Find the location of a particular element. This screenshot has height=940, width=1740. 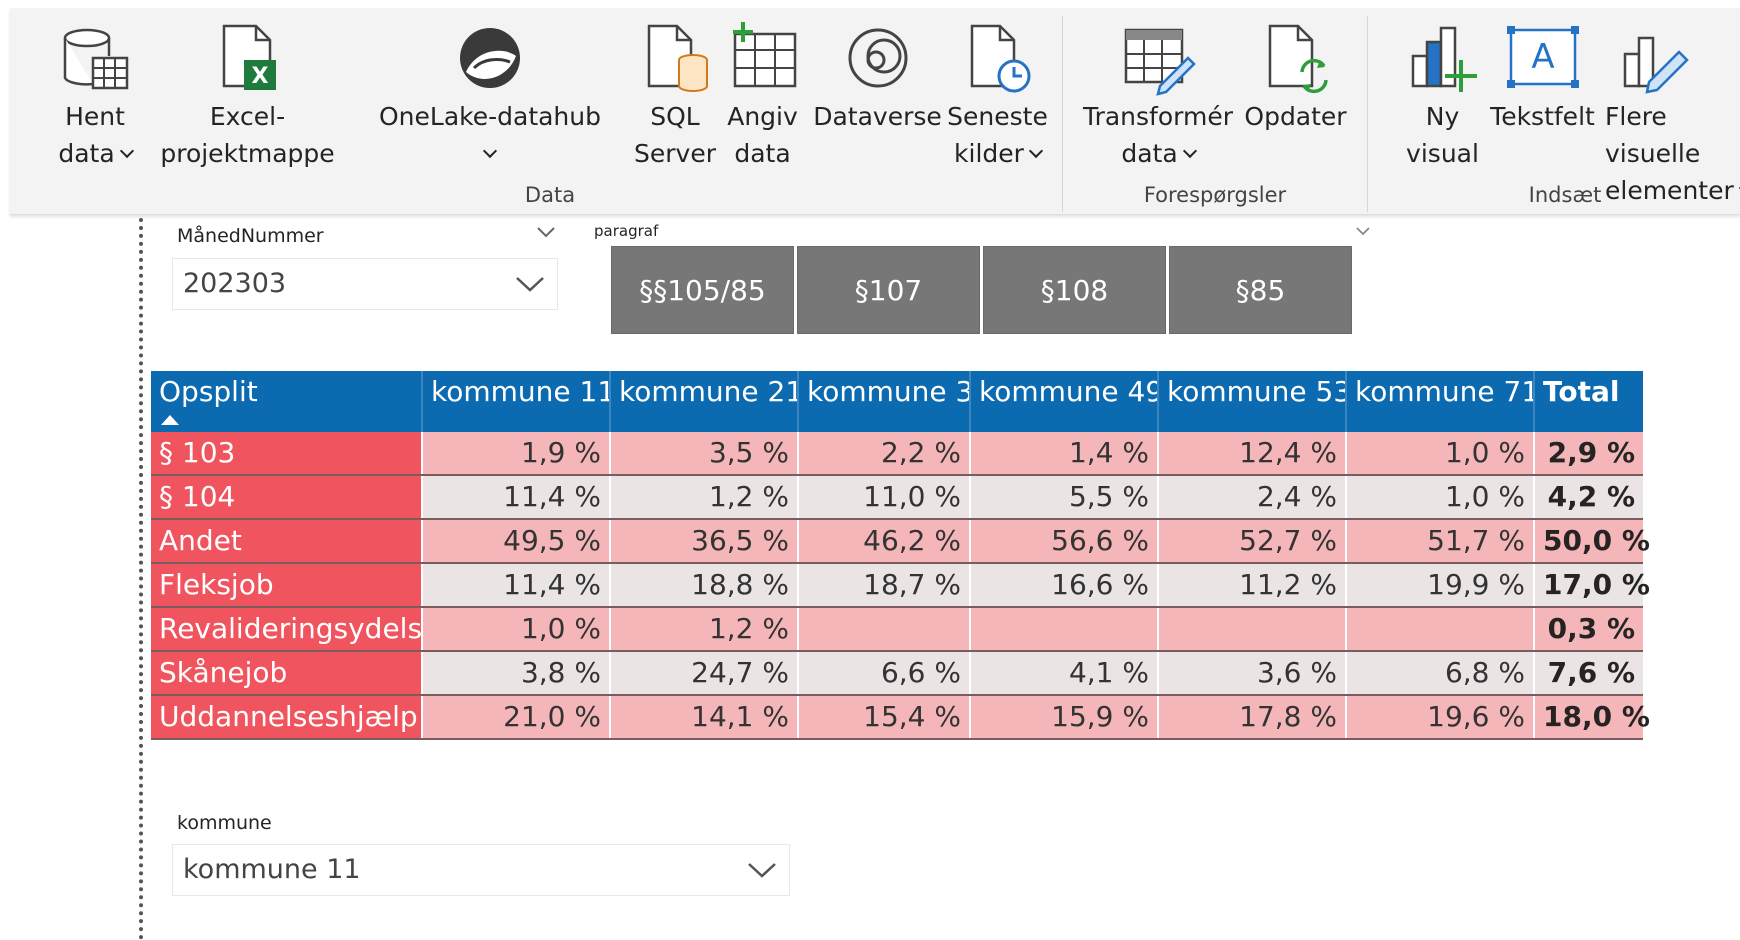

row-header: Uddannelseshjælp is located at coordinates (287, 717).